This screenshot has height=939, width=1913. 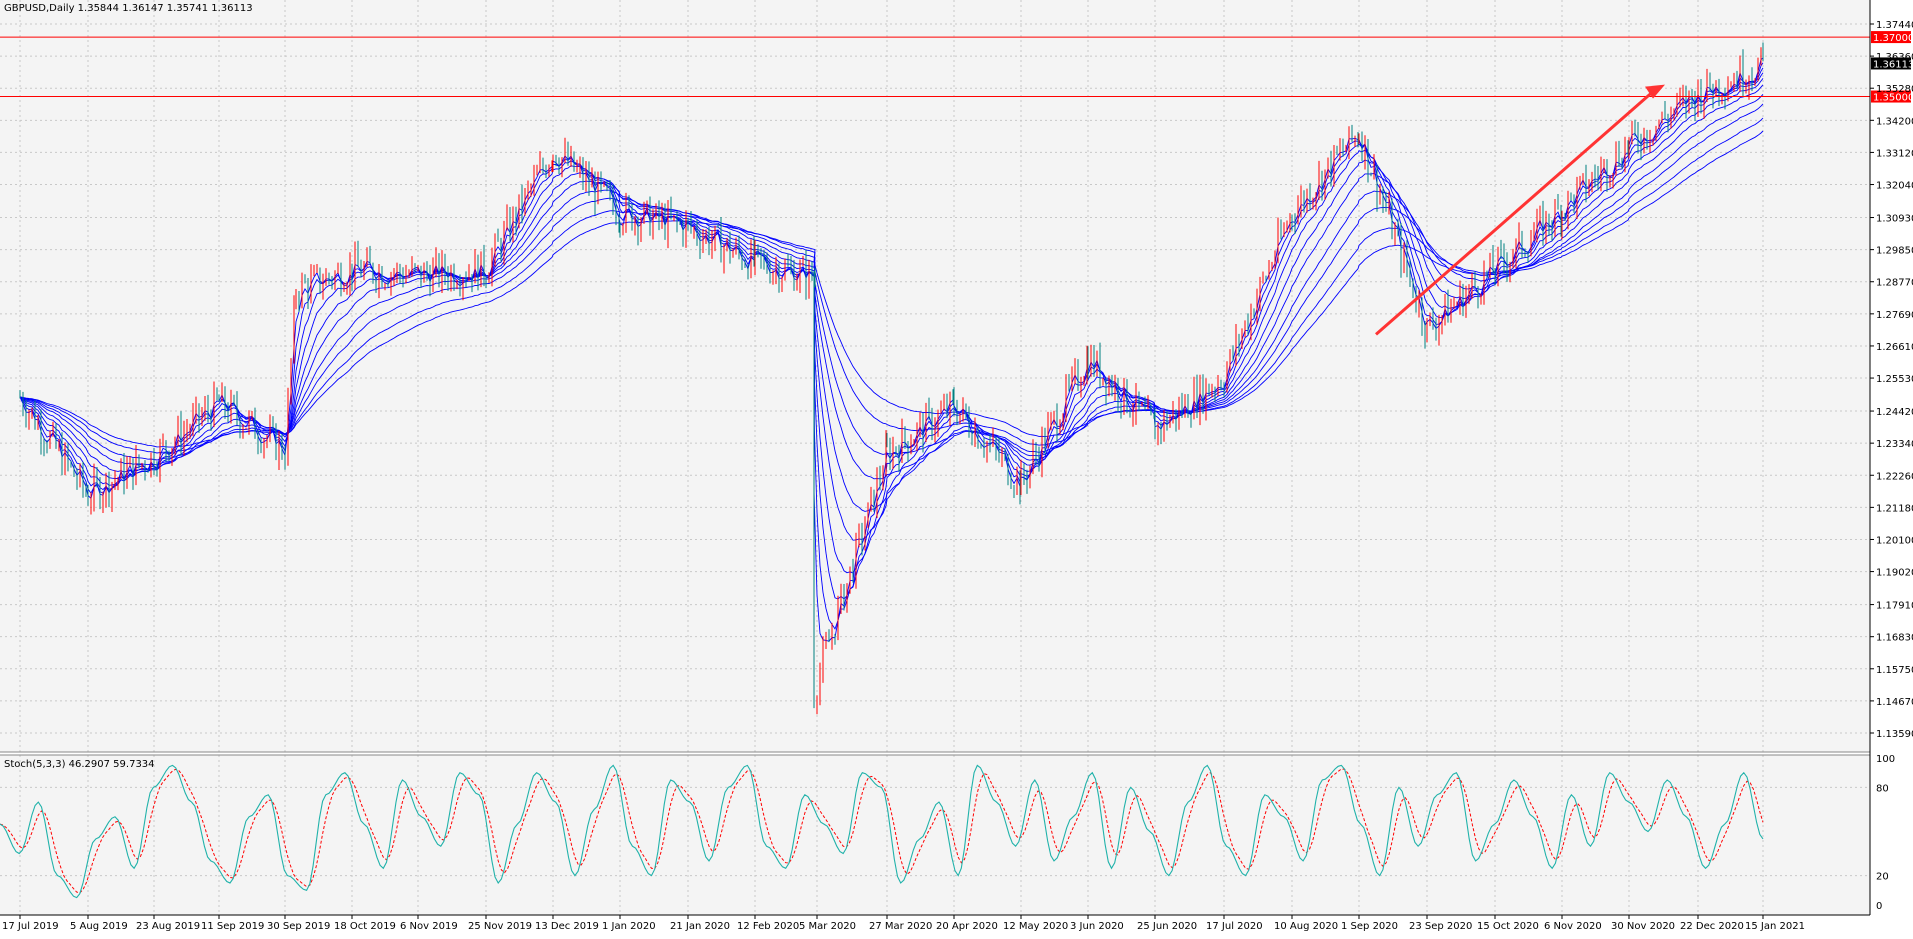 I want to click on price-tick-label: 1.32040, so click(x=1894, y=186).